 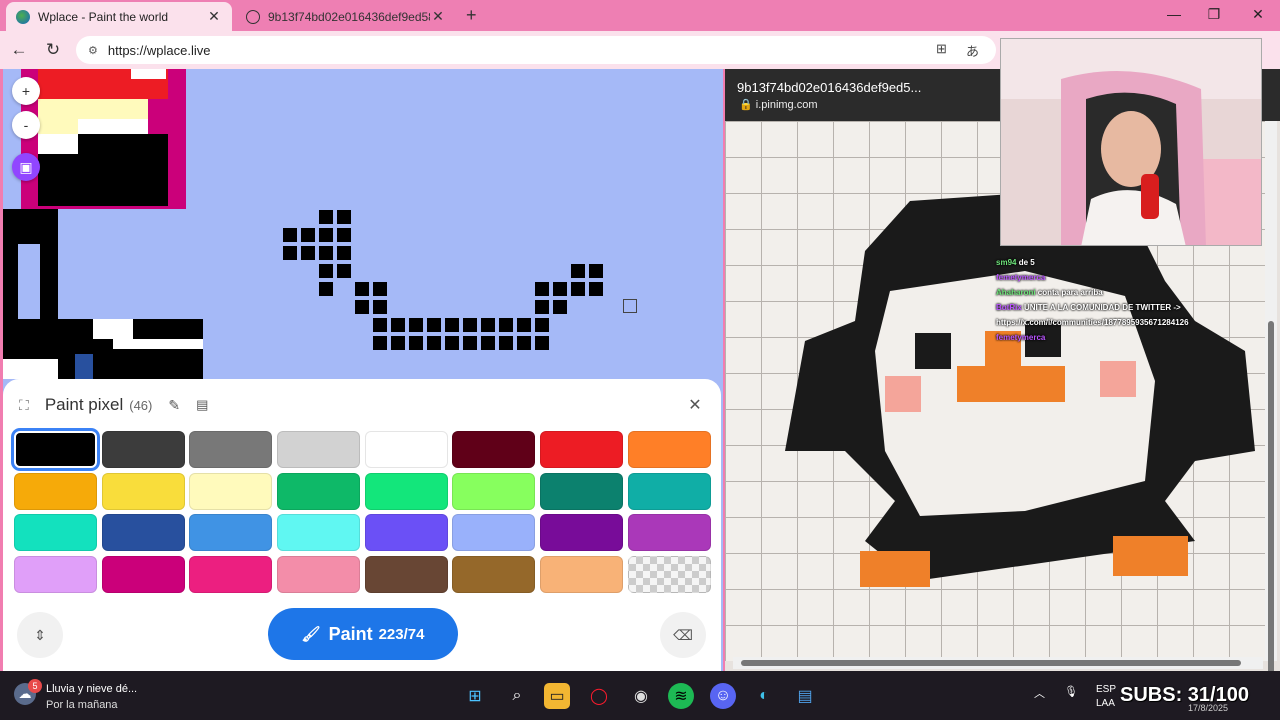 What do you see at coordinates (346, 16) in the screenshot?
I see `tab-image: 9b13f74bd02e016436def9ed5810 ✕` at bounding box center [346, 16].